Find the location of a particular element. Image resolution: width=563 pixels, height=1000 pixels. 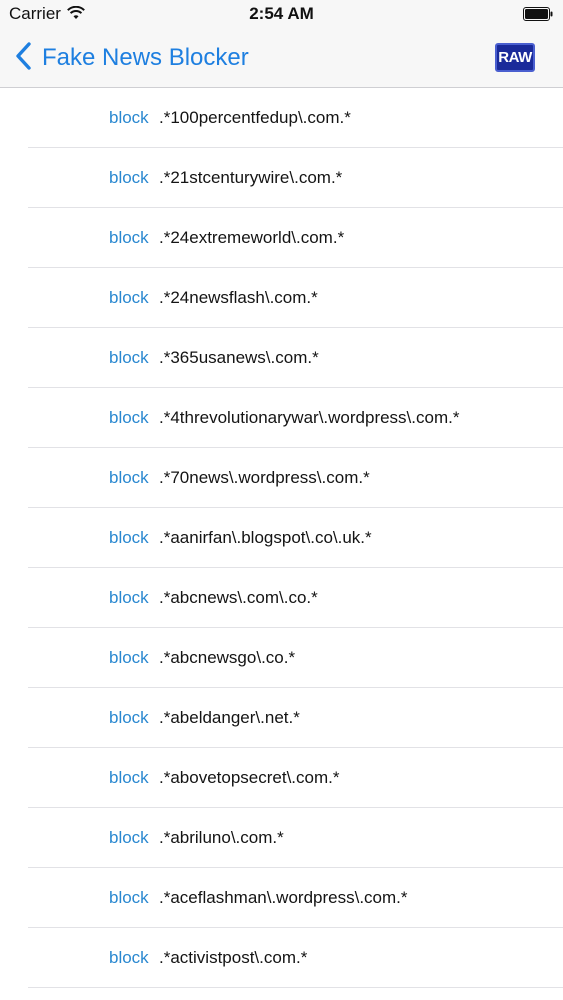

list-item: block .*24extremeworld\.com.* is located at coordinates (295, 238).